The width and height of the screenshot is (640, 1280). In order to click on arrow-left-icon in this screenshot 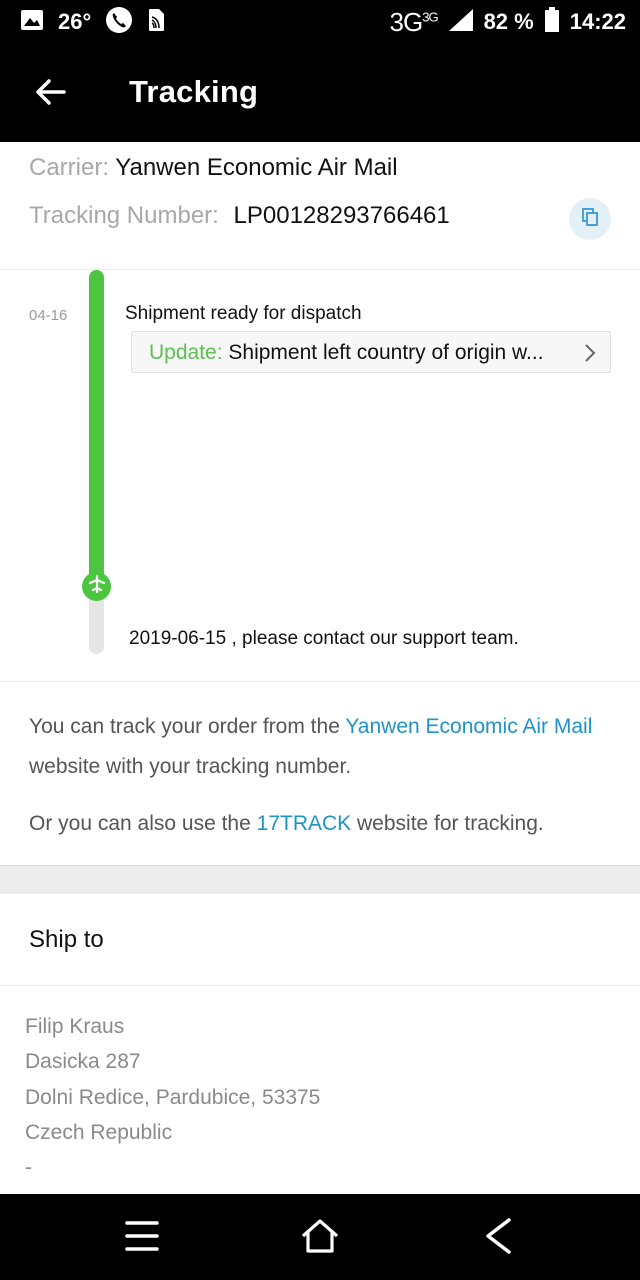, I will do `click(50, 94)`.